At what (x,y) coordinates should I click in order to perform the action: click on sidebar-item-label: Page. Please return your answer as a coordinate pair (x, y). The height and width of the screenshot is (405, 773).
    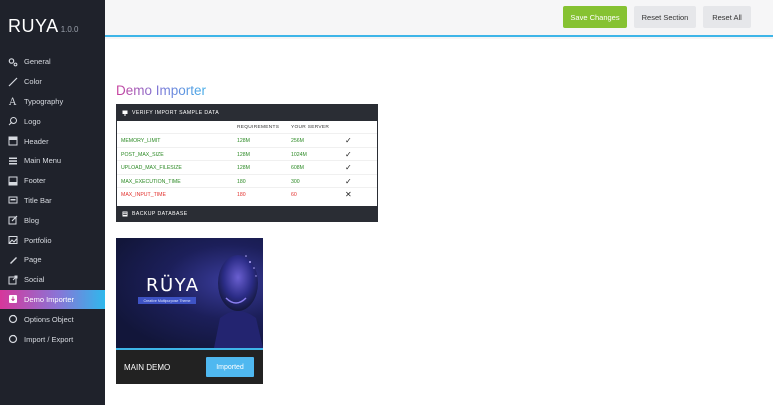
    Looking at the image, I should click on (33, 260).